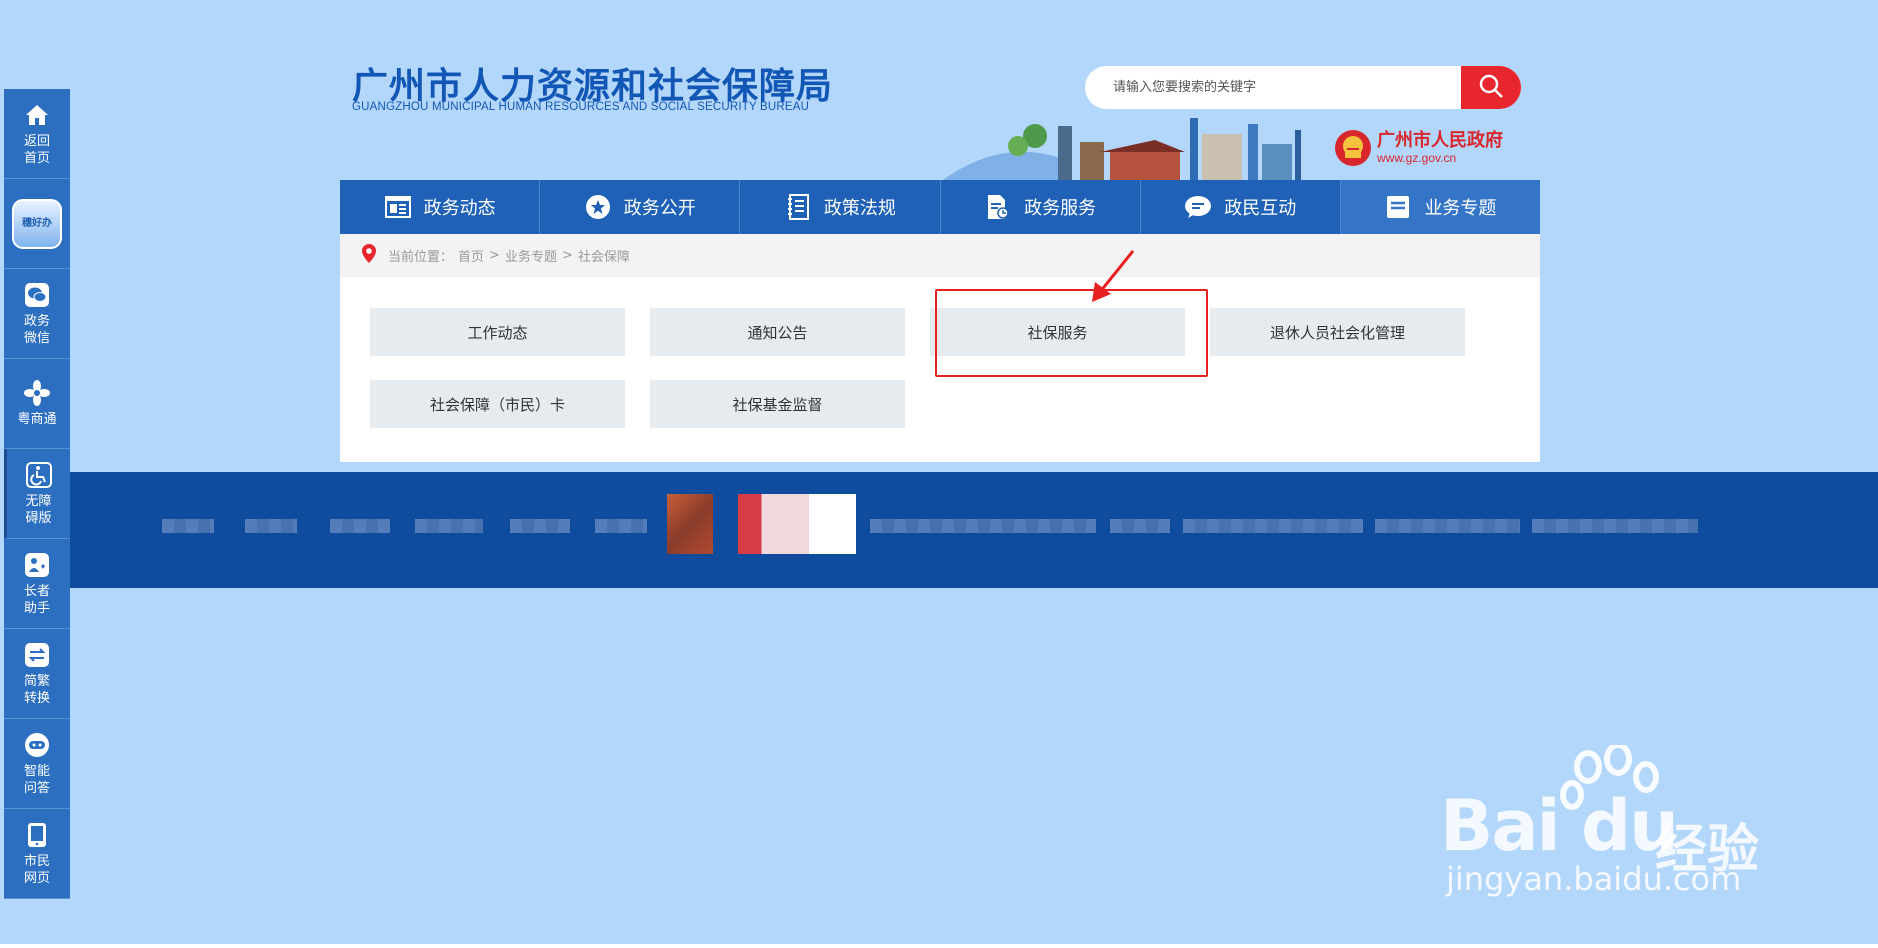 The image size is (1878, 948). What do you see at coordinates (1398, 207) in the screenshot?
I see `list-icon` at bounding box center [1398, 207].